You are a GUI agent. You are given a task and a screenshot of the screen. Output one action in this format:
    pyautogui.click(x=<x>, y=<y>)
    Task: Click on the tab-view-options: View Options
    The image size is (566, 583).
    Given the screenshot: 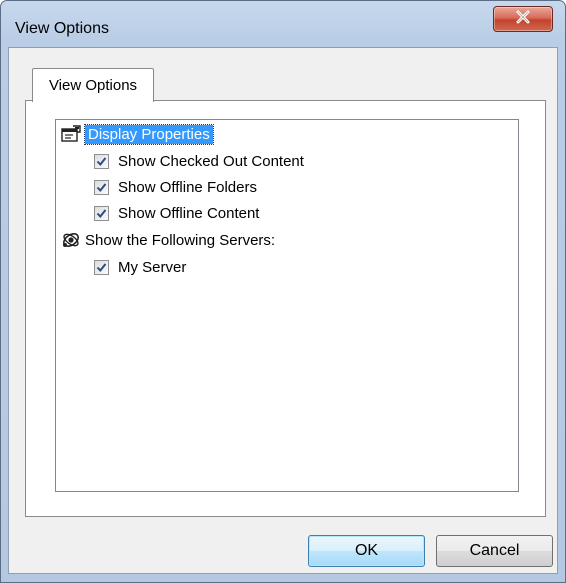 What is the action you would take?
    pyautogui.click(x=93, y=85)
    